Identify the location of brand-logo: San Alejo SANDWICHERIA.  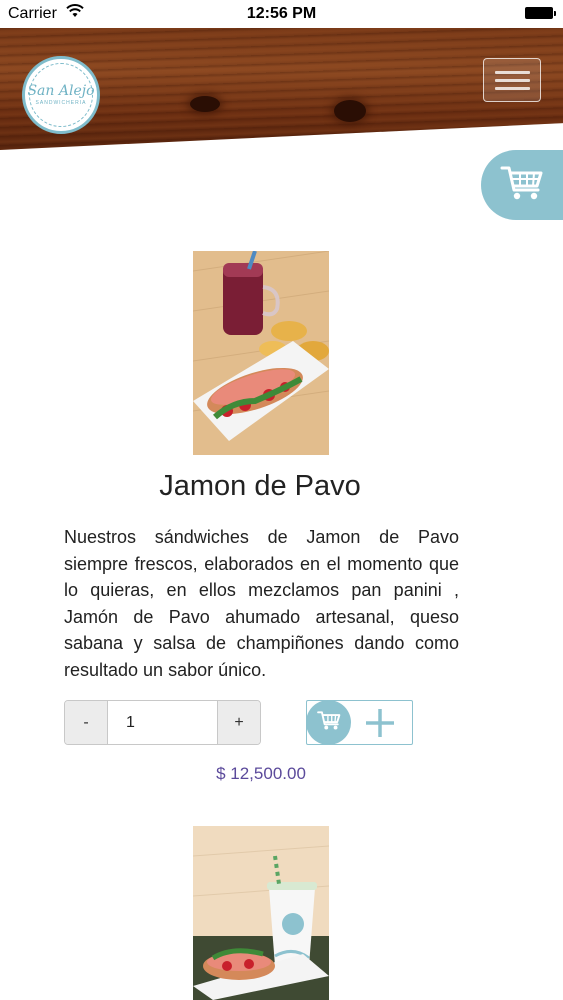
(61, 95).